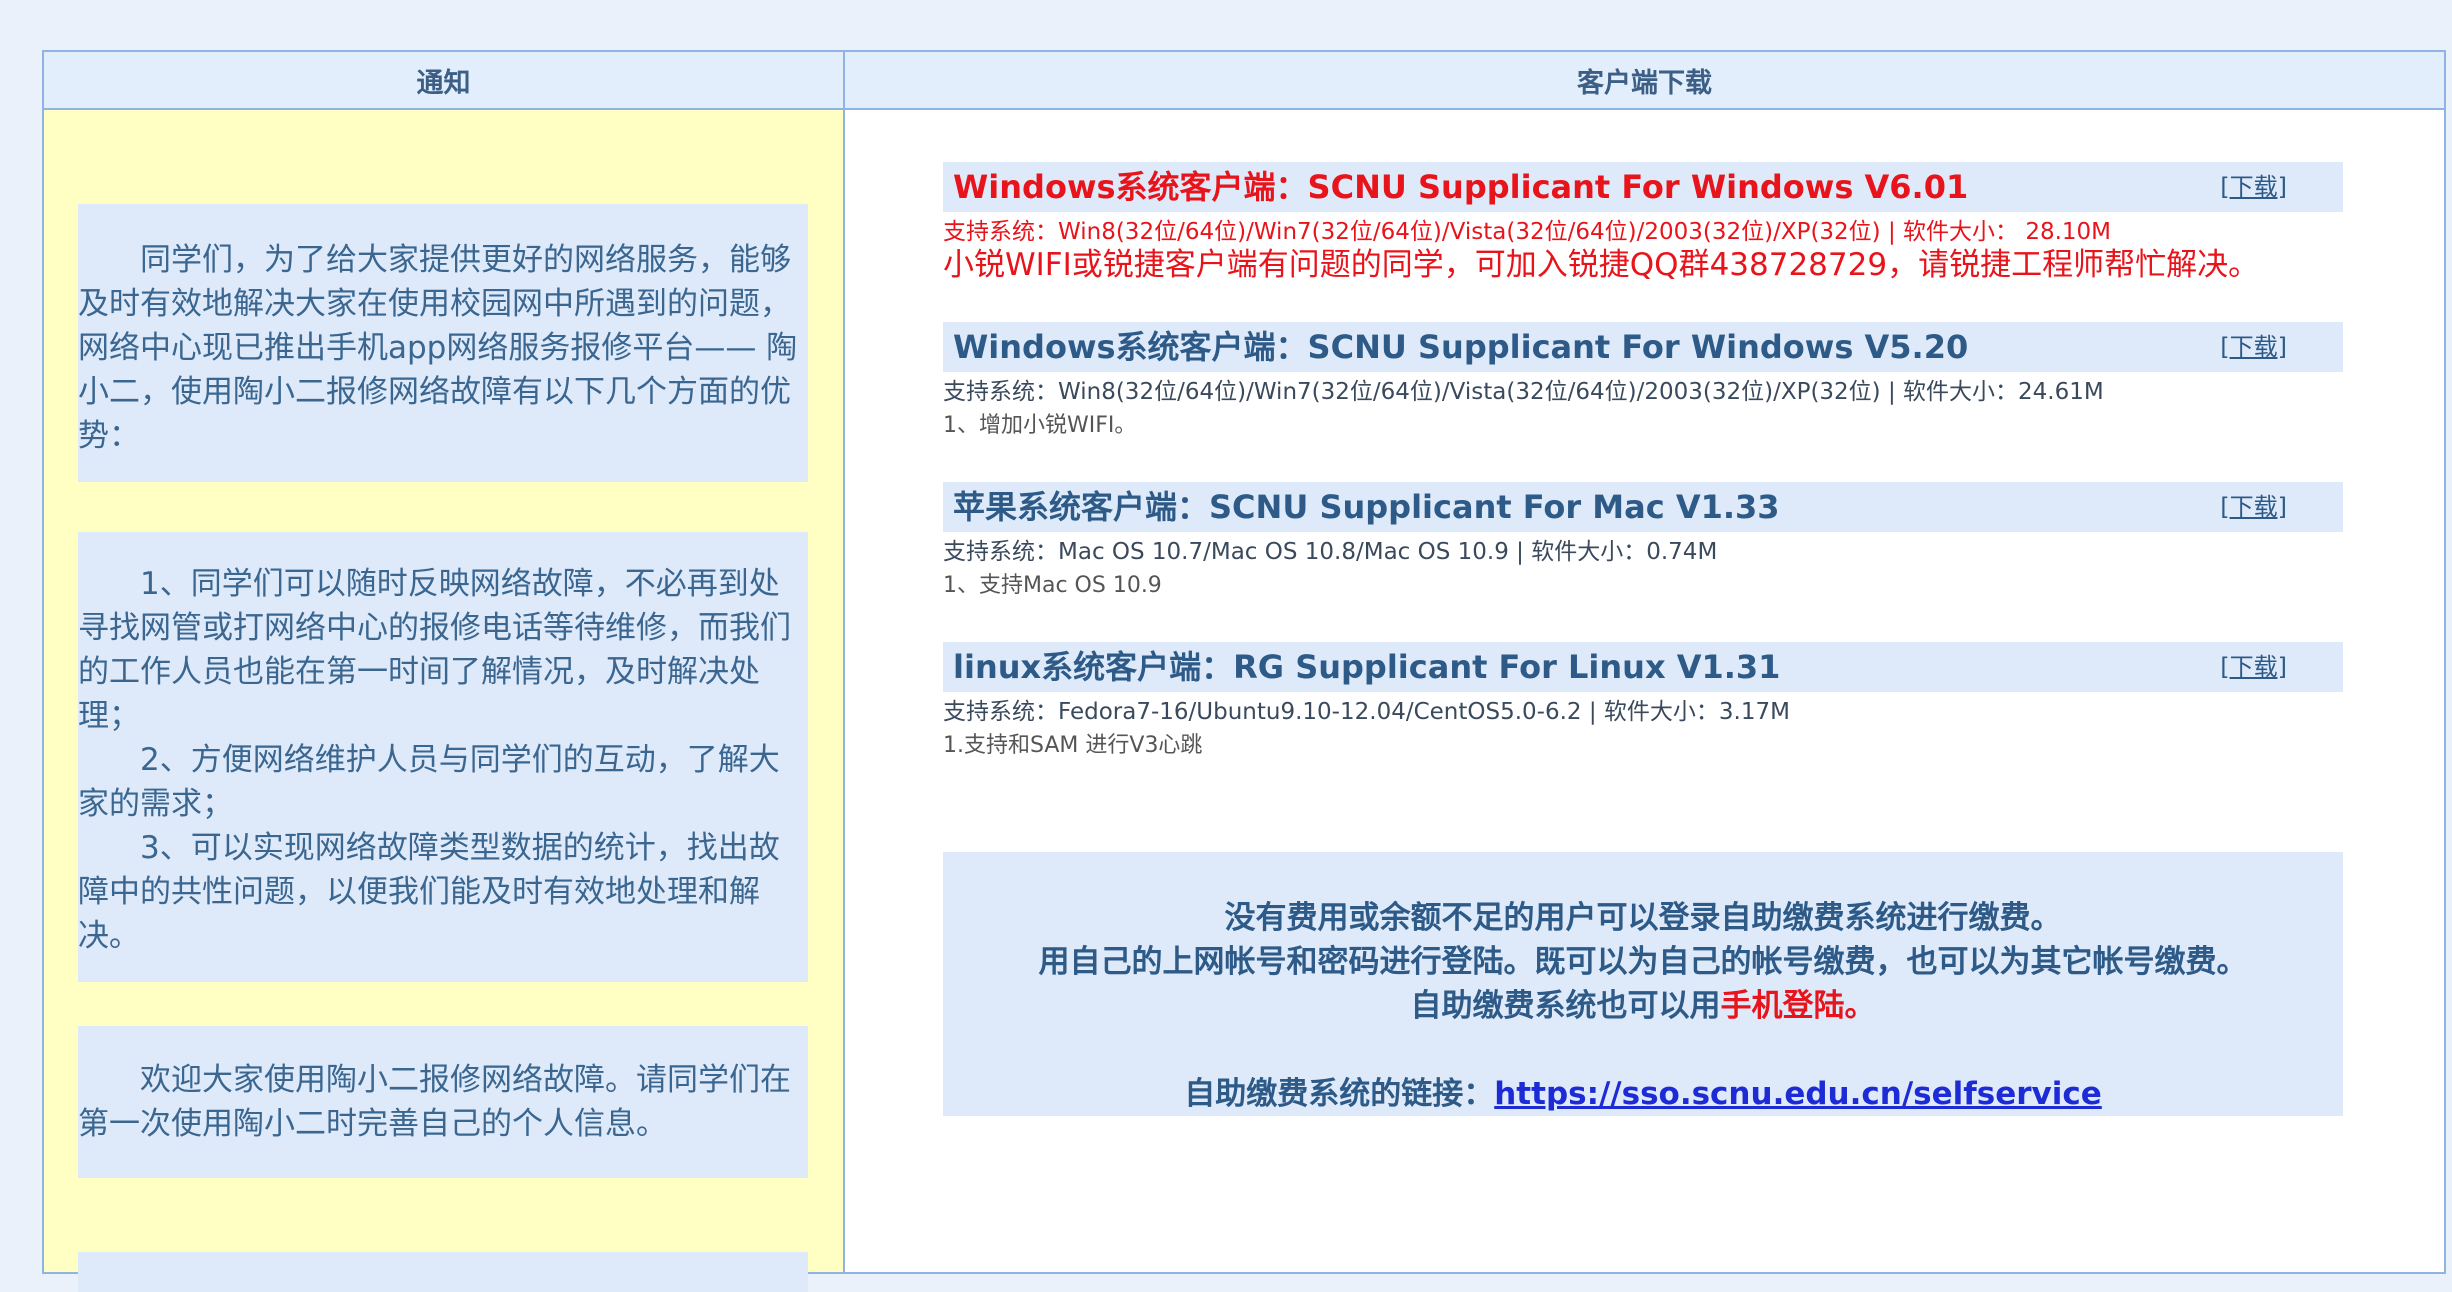  Describe the element at coordinates (443, 1272) in the screenshot. I see `notice-block-partial` at that location.